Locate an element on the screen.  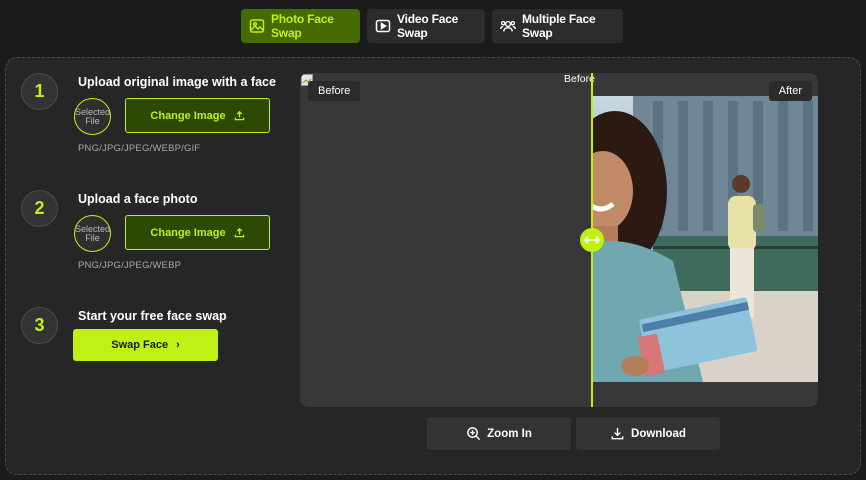
tab-label: Video Face Swap is located at coordinates (428, 26).